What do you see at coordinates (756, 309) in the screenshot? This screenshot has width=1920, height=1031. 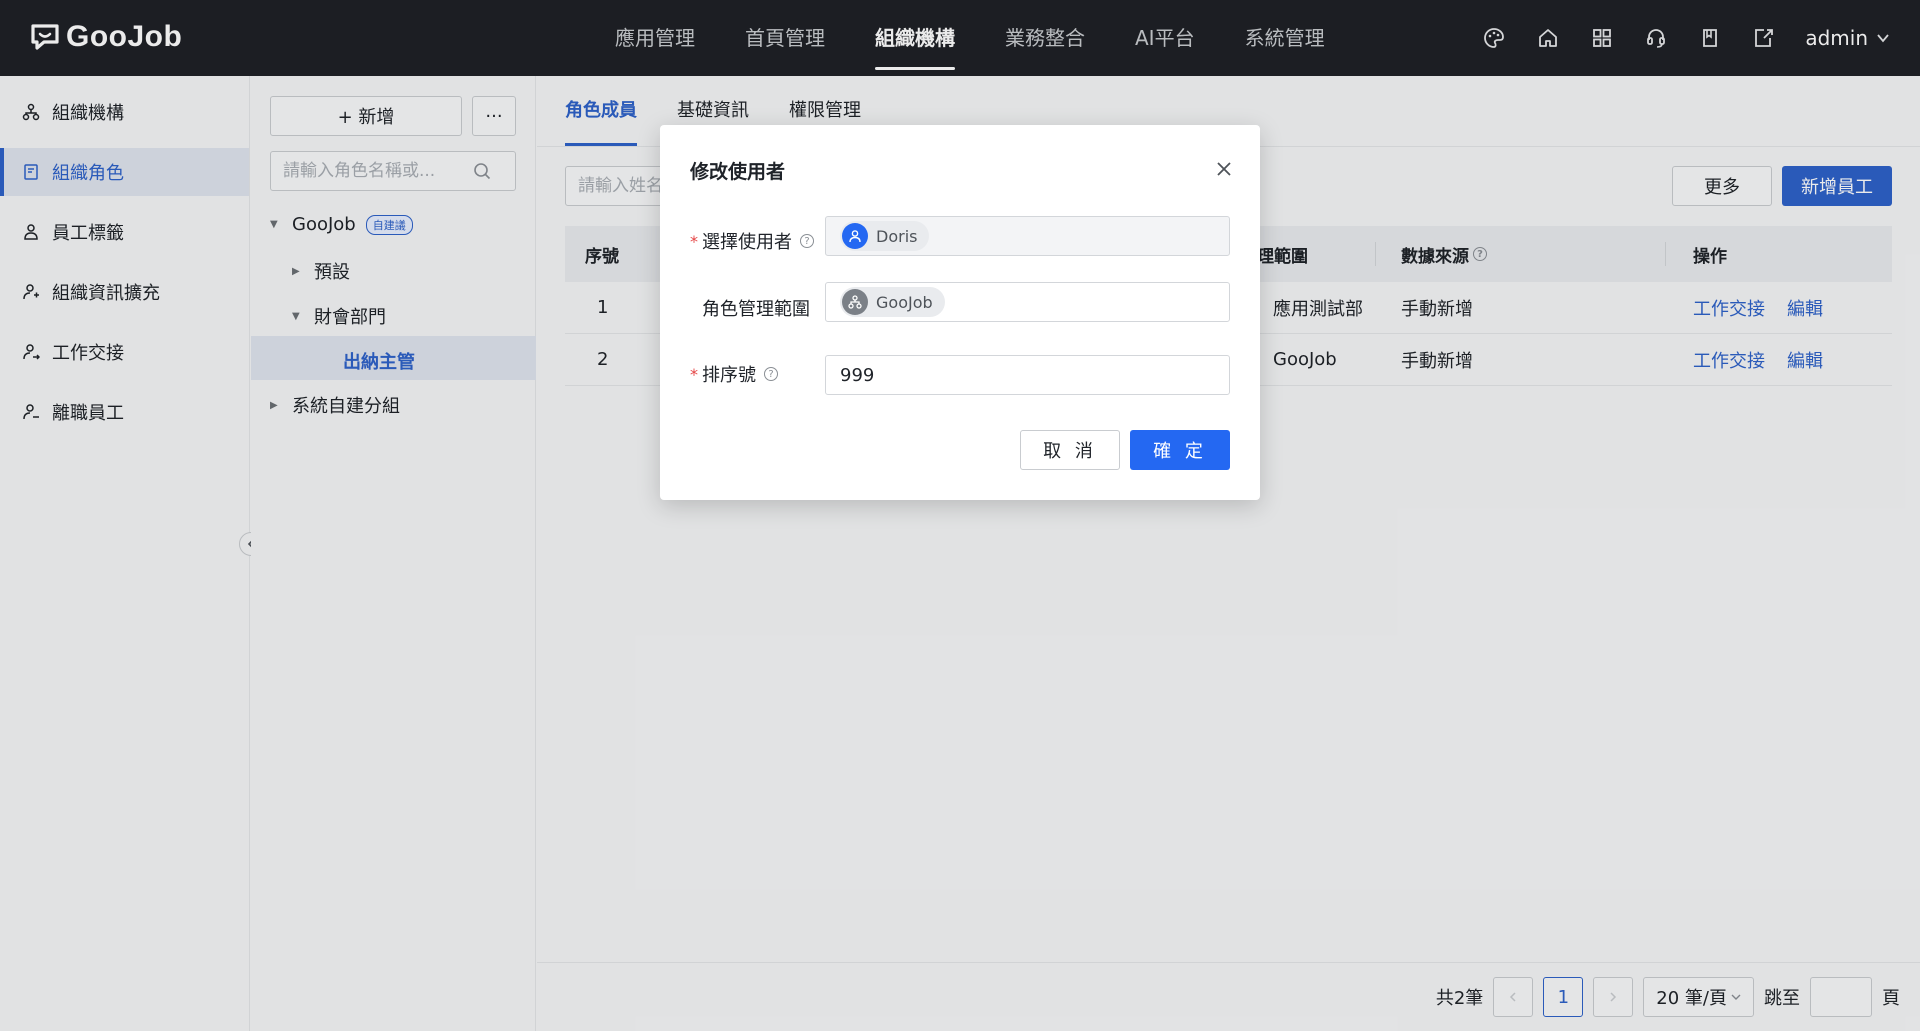 I see `scope-field-label-text: 角色管理範圍` at bounding box center [756, 309].